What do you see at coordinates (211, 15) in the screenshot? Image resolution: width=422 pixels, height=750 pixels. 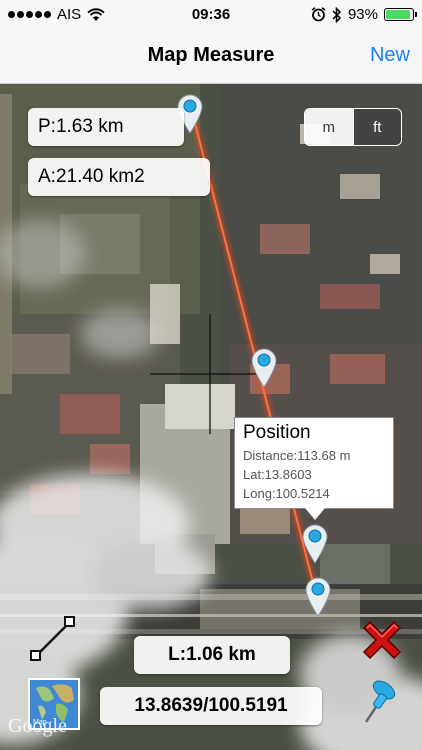 I see `status-bar: AIS 09:36 93%` at bounding box center [211, 15].